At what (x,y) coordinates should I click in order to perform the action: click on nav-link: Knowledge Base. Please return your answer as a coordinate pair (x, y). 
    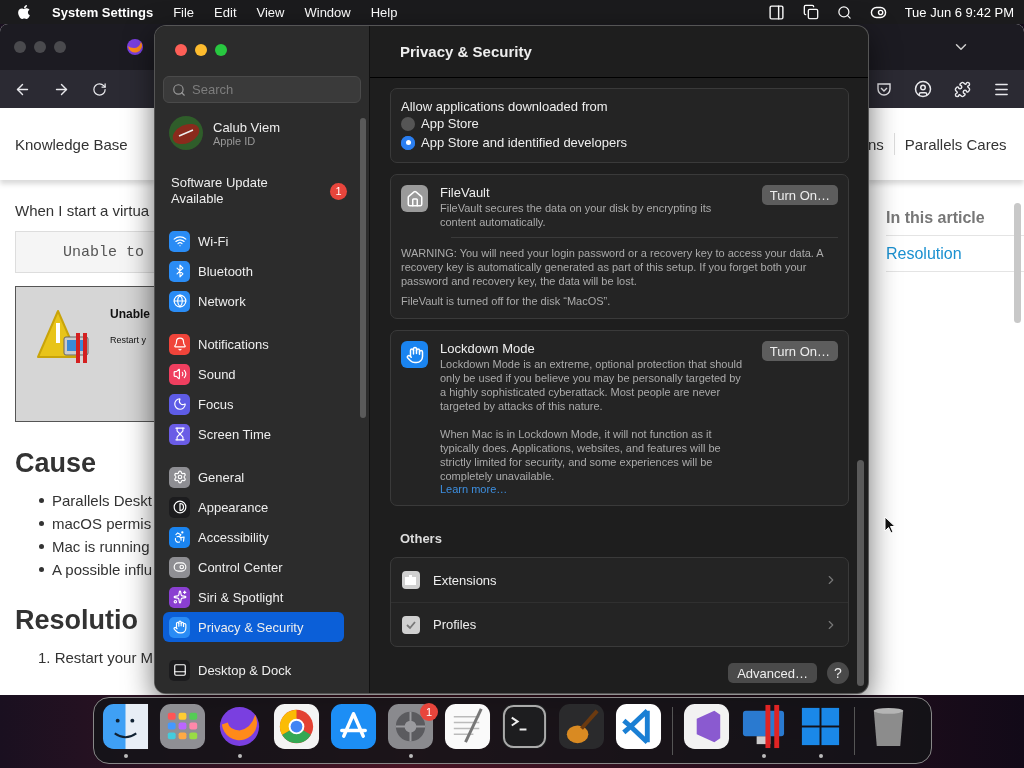
    Looking at the image, I should click on (71, 144).